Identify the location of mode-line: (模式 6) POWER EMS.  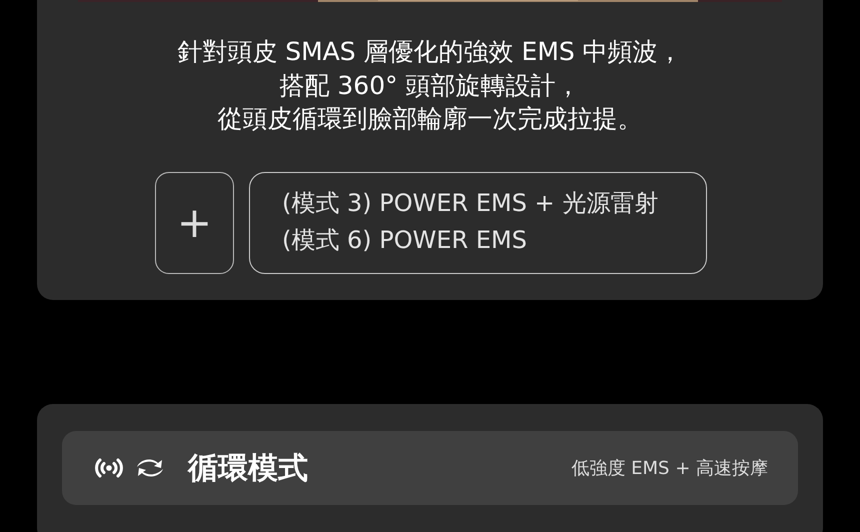
(404, 240).